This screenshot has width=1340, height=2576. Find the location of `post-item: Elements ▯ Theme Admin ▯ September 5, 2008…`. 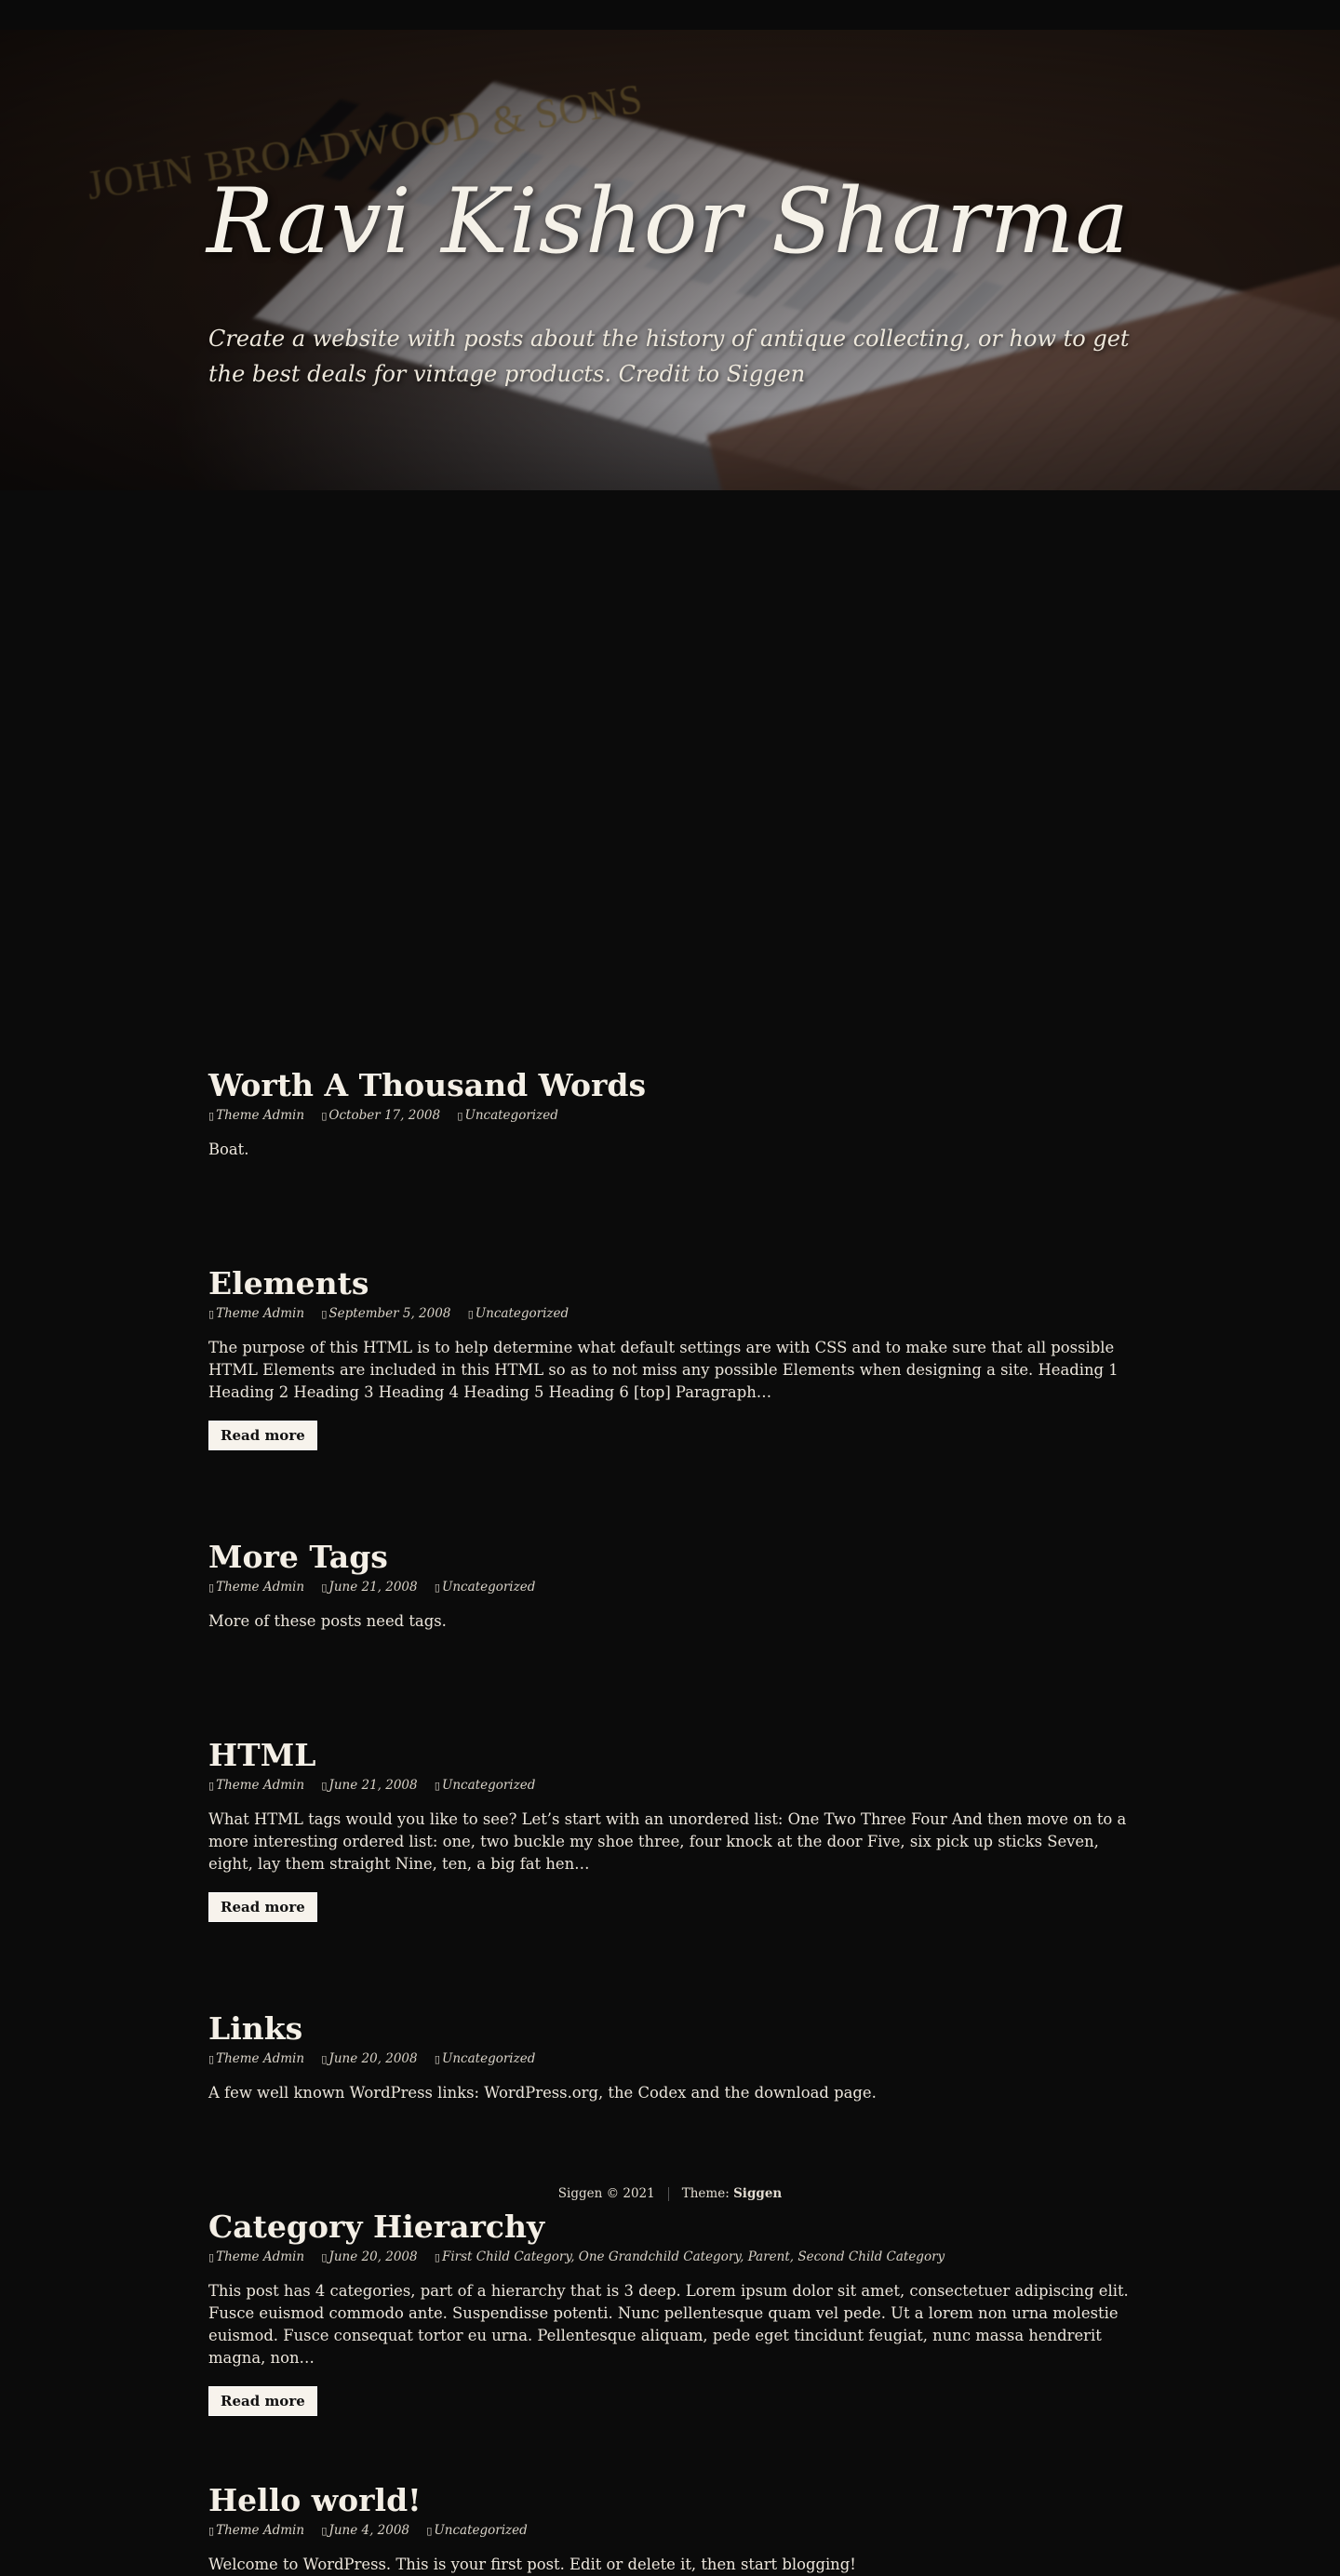

post-item: Elements ▯ Theme Admin ▯ September 5, 2008… is located at coordinates (669, 1357).